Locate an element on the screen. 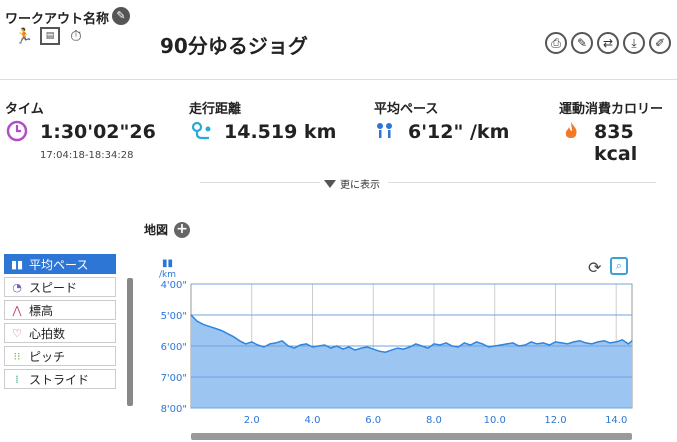 The height and width of the screenshot is (442, 677). y-tick-label: 8'00" is located at coordinates (174, 409).